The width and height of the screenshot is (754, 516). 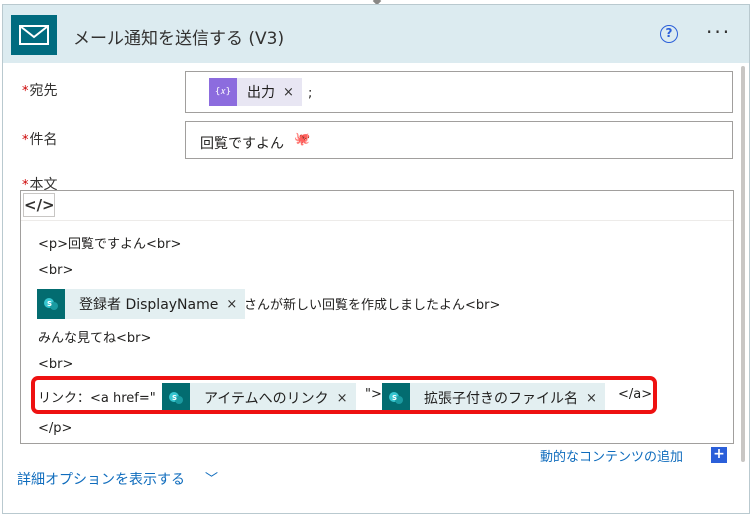 I want to click on registrant-displayname-token: S 登録者 DisplayName ×, so click(x=141, y=304).